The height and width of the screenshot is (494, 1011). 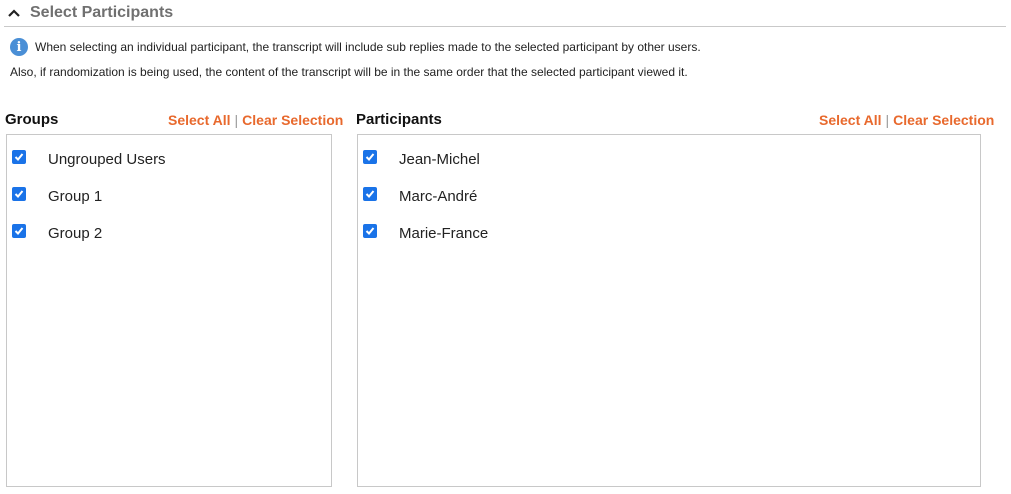 I want to click on groups-clear-selection-link: Clear Selection, so click(x=292, y=120).